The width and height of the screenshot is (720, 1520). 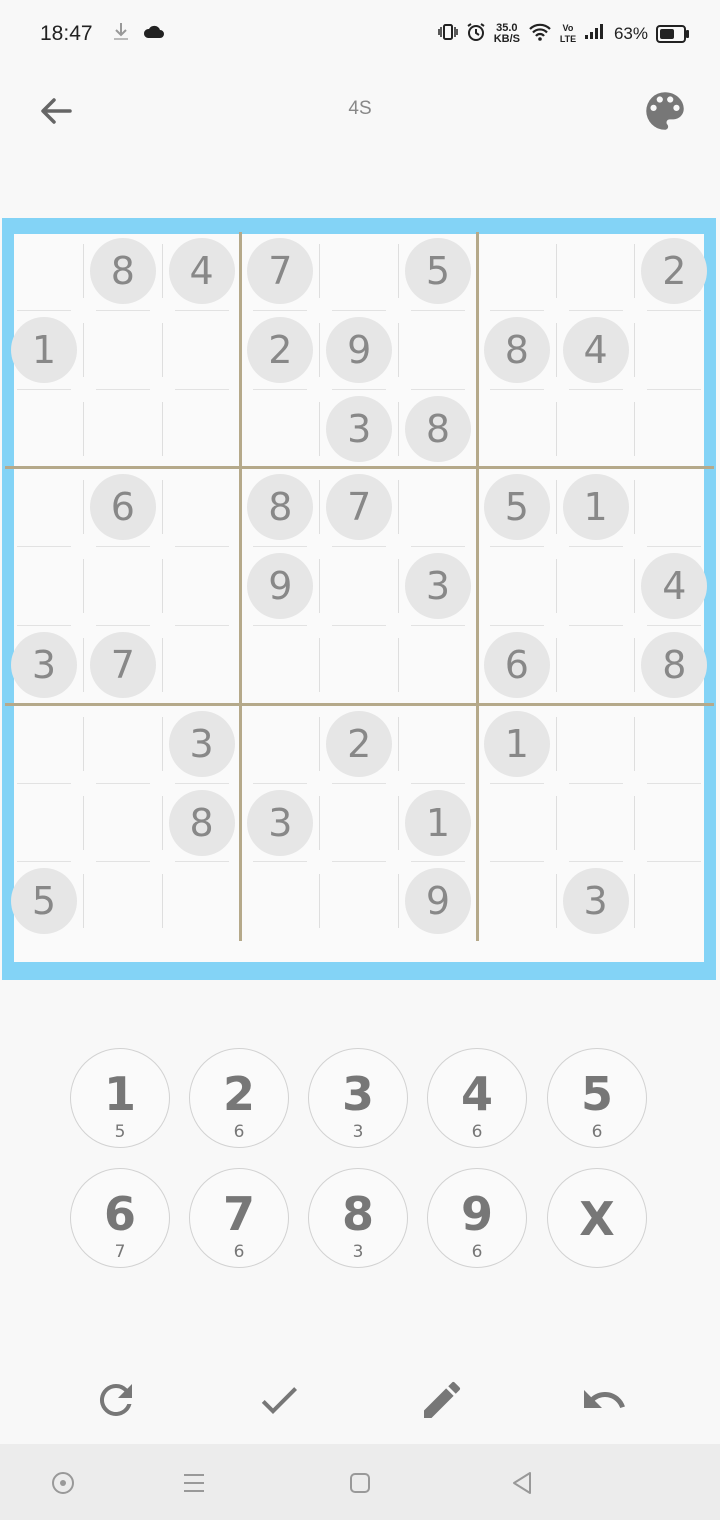 I want to click on home-button, so click(x=360, y=1483).